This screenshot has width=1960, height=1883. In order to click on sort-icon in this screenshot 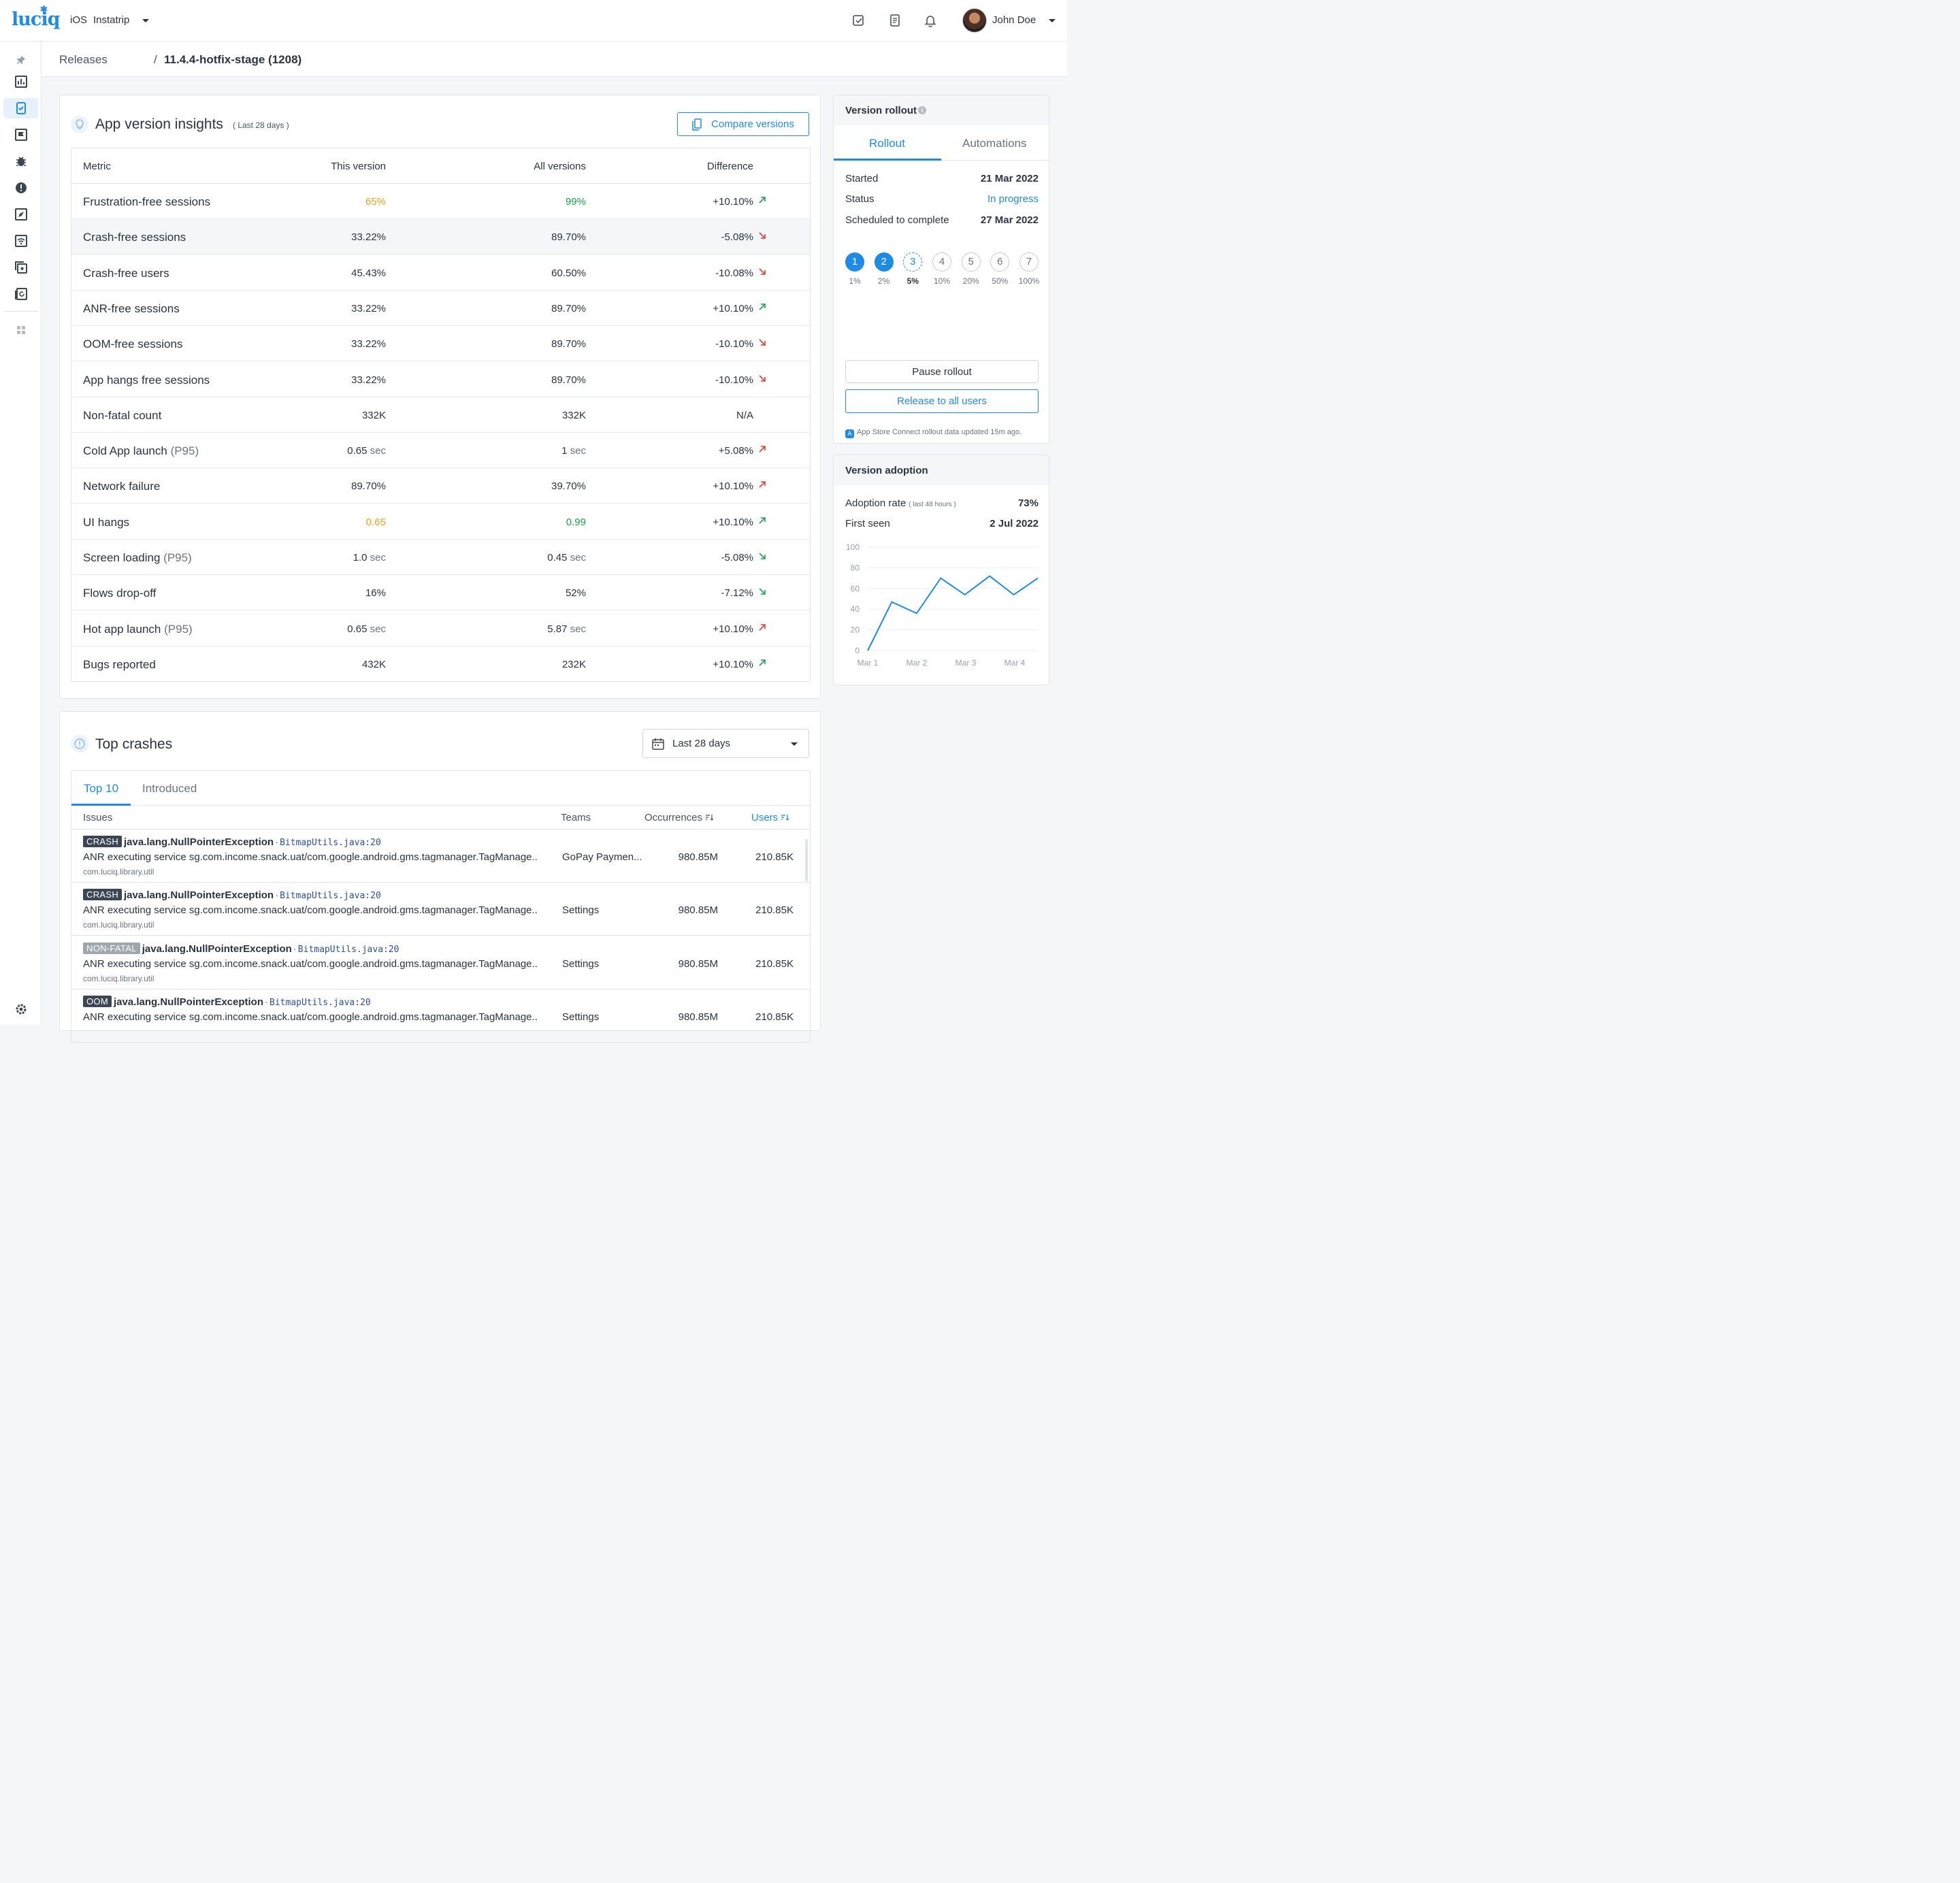, I will do `click(710, 818)`.